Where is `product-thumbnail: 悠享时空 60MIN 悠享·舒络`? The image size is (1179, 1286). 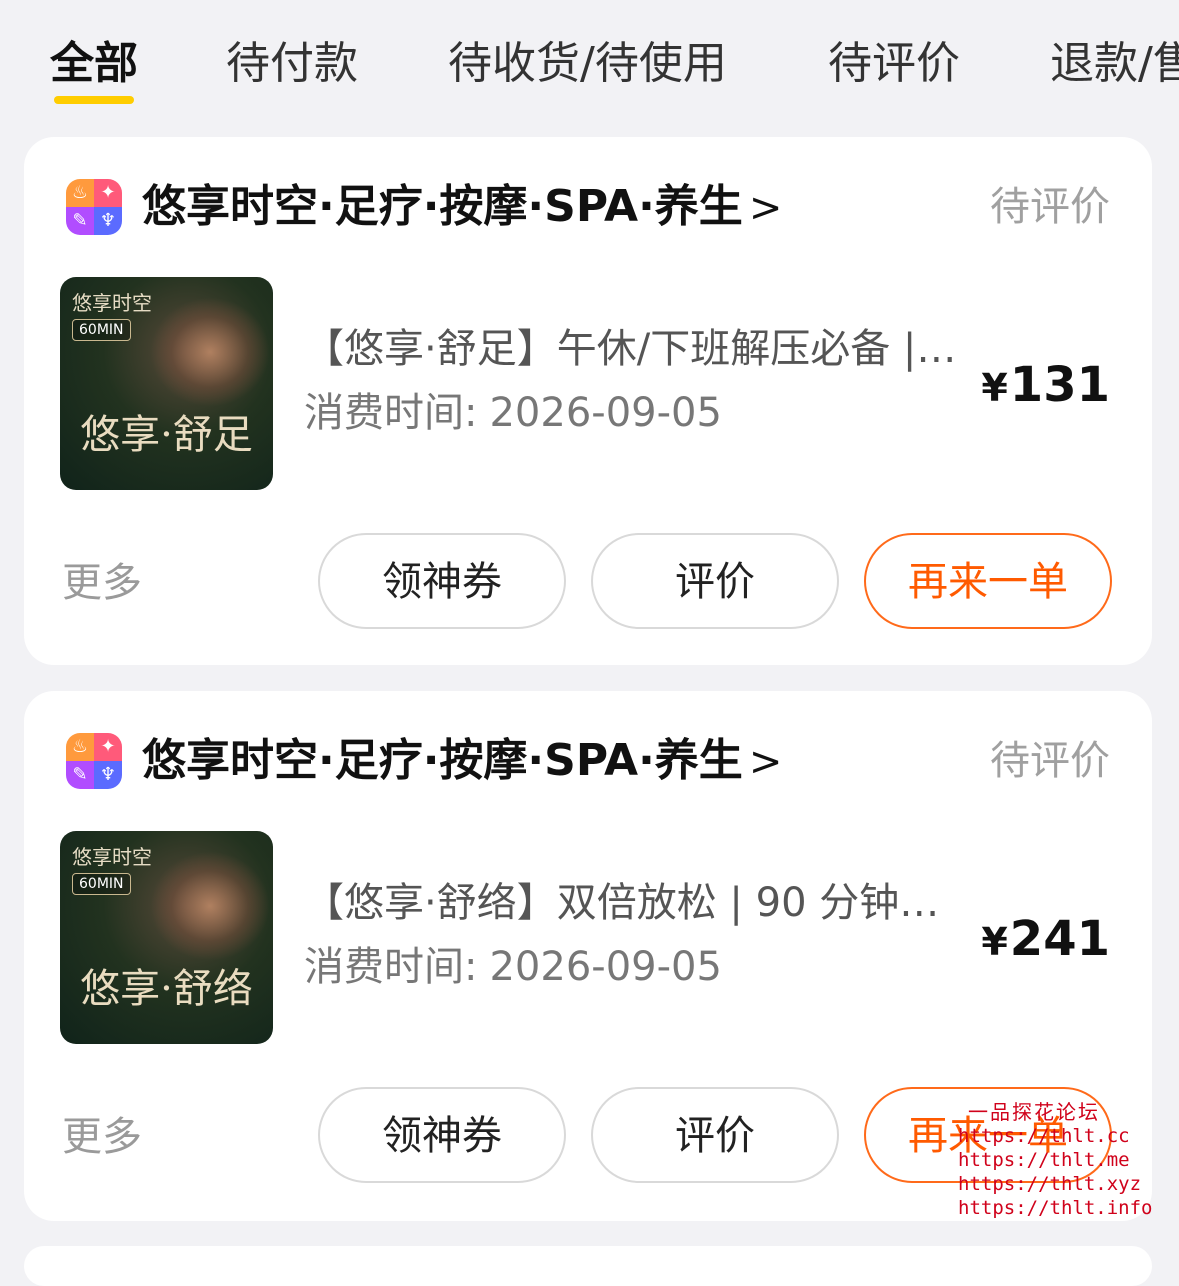
product-thumbnail: 悠享时空 60MIN 悠享·舒络 is located at coordinates (166, 937).